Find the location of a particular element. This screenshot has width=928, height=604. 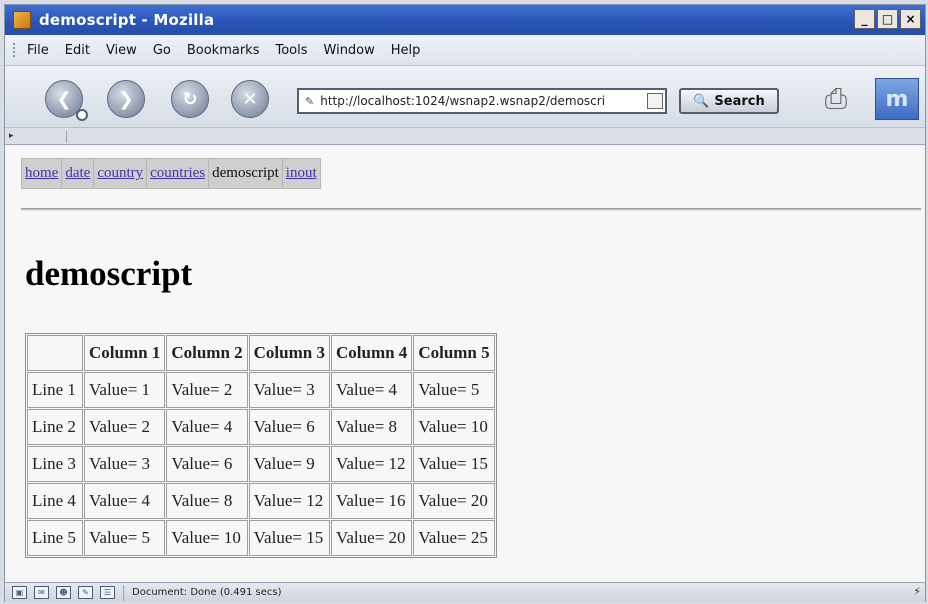

forward-button: ❯ is located at coordinates (126, 99).